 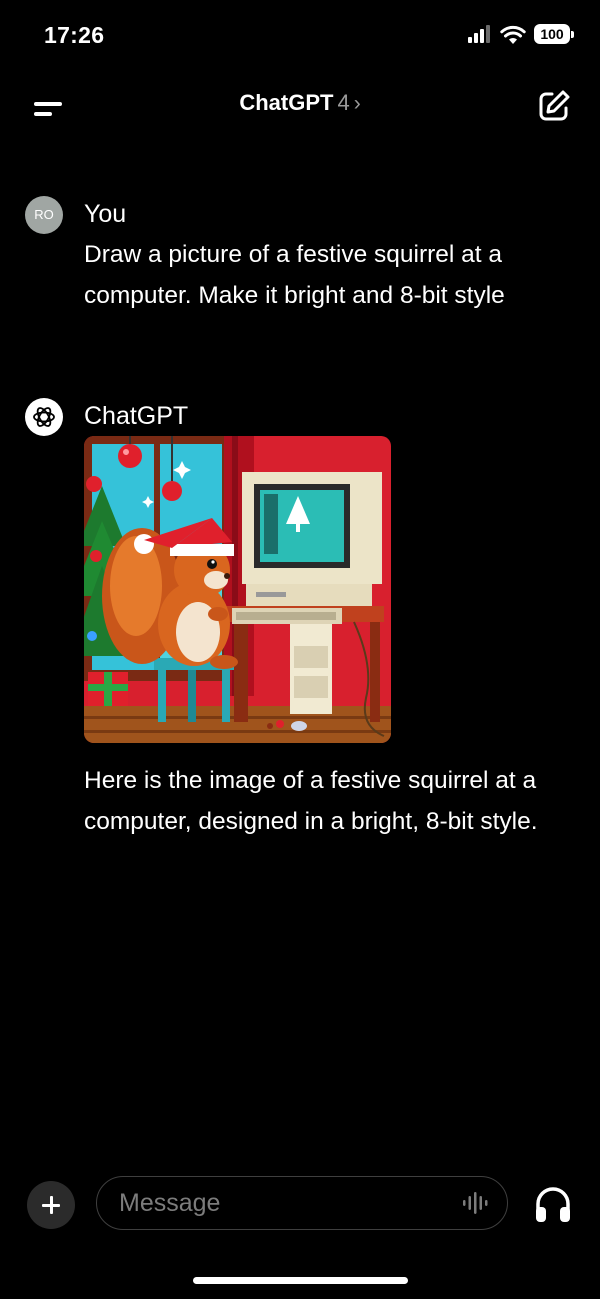 I want to click on wifi-icon, so click(x=513, y=34).